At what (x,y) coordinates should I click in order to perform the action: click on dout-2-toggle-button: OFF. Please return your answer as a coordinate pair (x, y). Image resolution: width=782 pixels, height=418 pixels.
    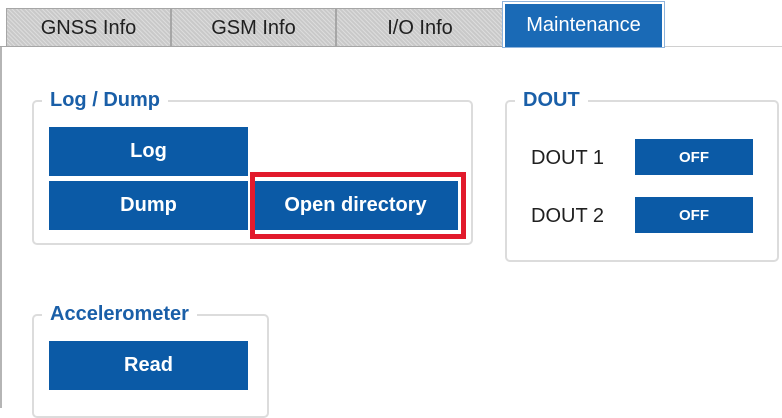
    Looking at the image, I should click on (694, 215).